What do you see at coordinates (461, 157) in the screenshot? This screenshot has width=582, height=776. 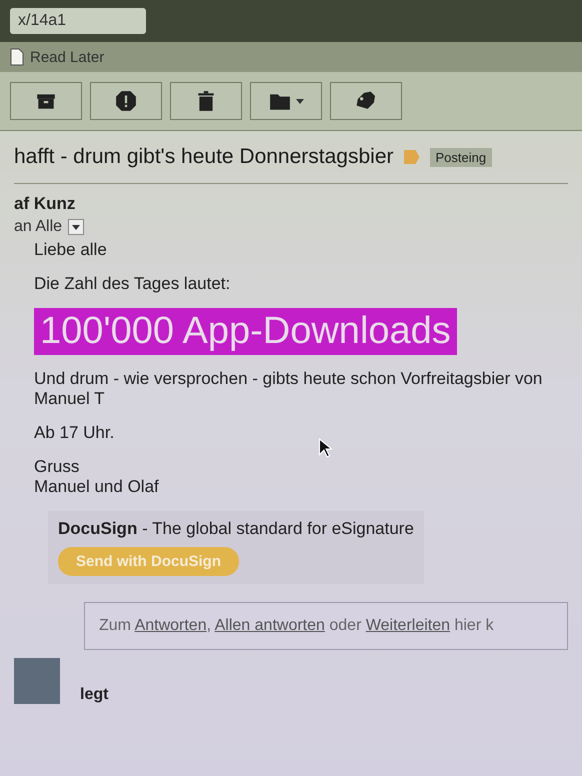 I see `label-chip: Posteing` at bounding box center [461, 157].